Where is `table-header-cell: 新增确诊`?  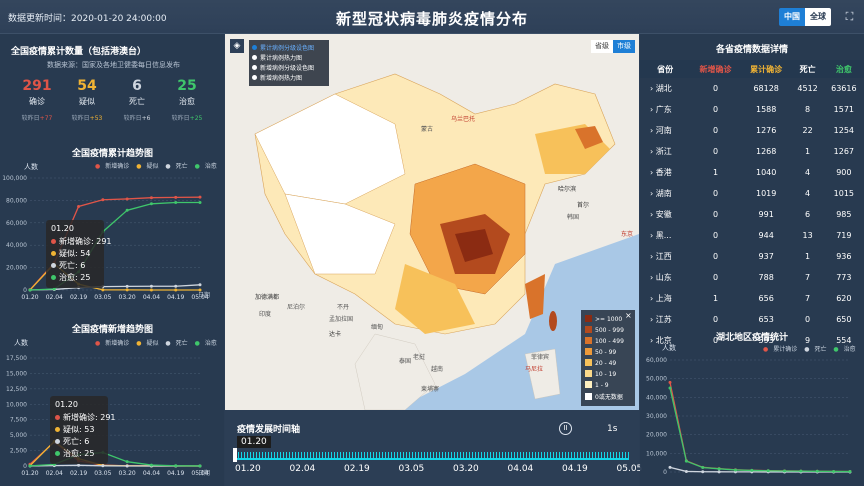
table-header-cell: 新增确诊 is located at coordinates (715, 69).